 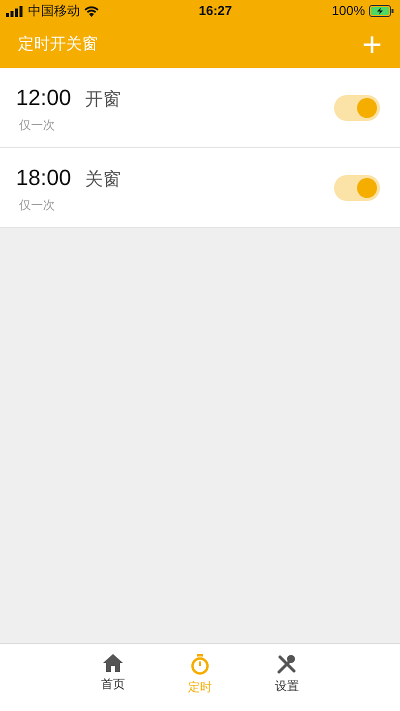 I want to click on home-icon, so click(x=113, y=663).